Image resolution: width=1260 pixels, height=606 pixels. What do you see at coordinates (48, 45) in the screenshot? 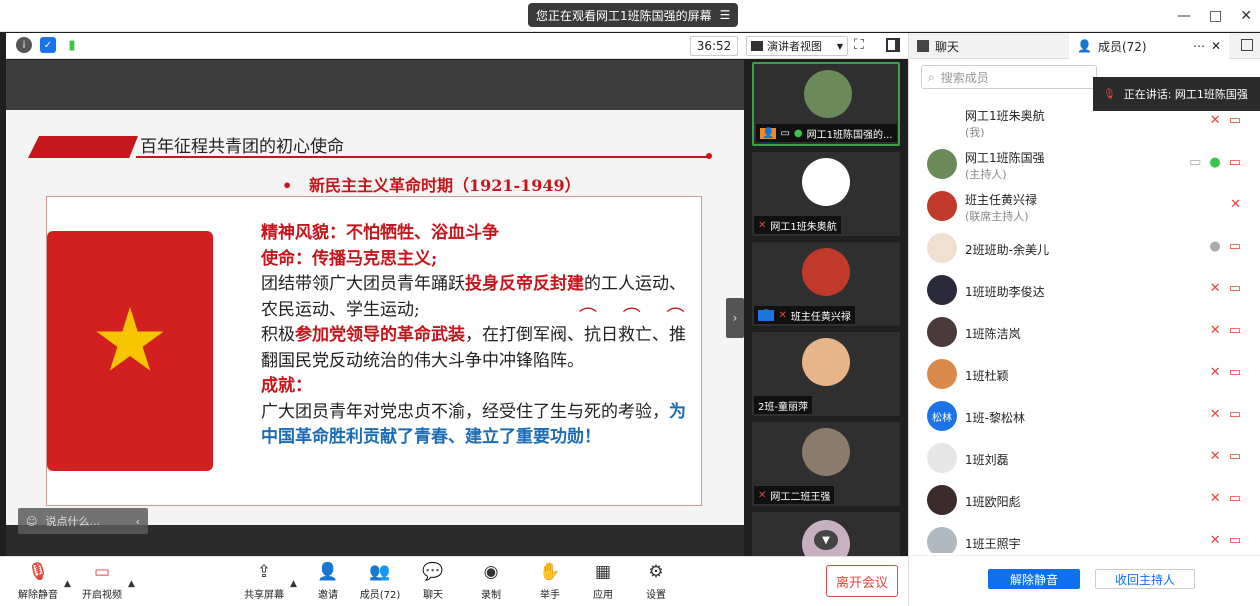
I see `shield-icon: ✓` at bounding box center [48, 45].